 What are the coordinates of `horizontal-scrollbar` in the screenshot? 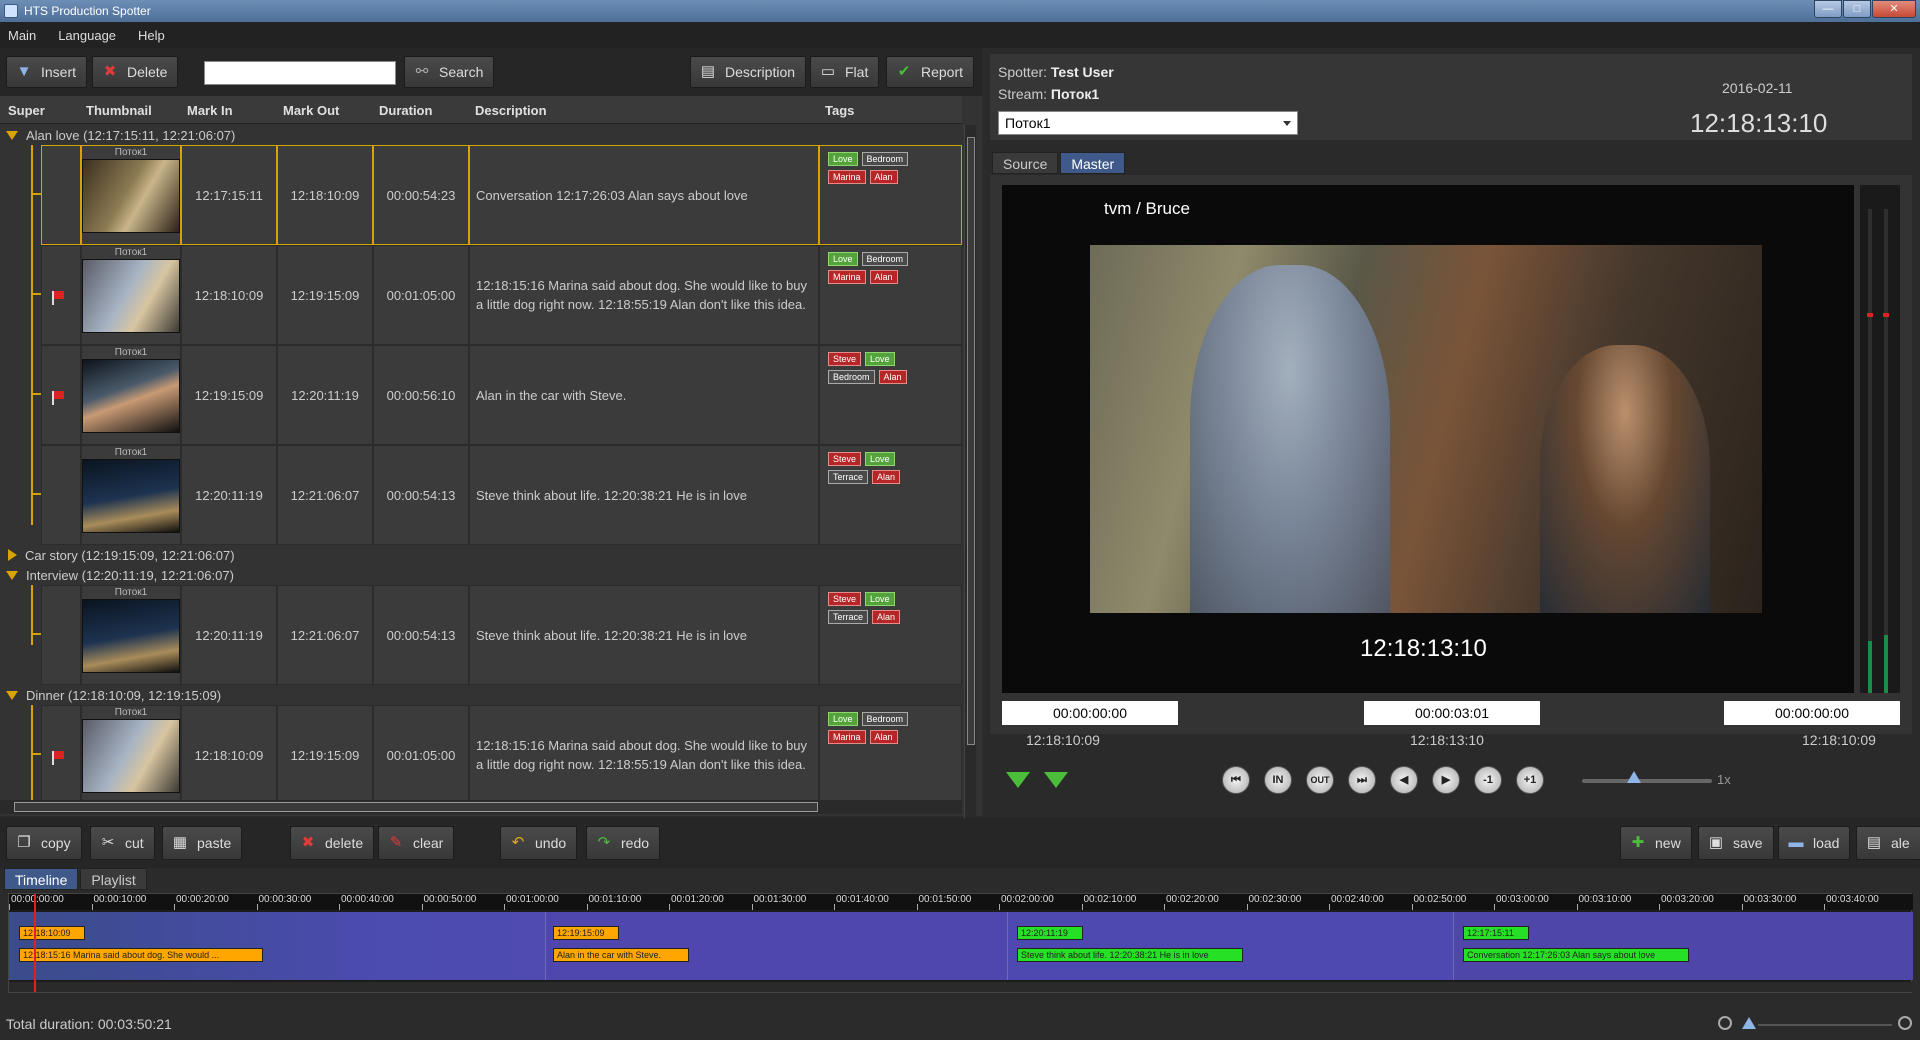 It's located at (481, 807).